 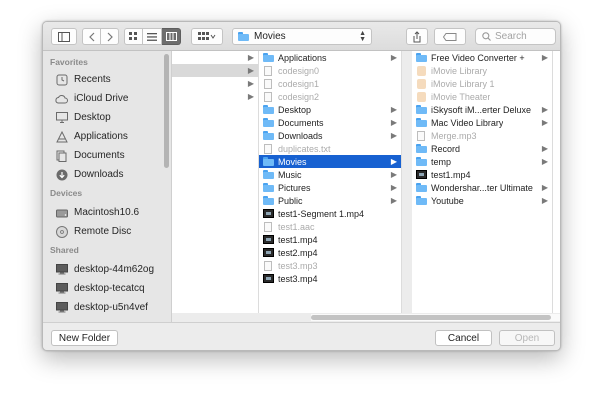 I want to click on item-name: Movies, so click(x=292, y=161).